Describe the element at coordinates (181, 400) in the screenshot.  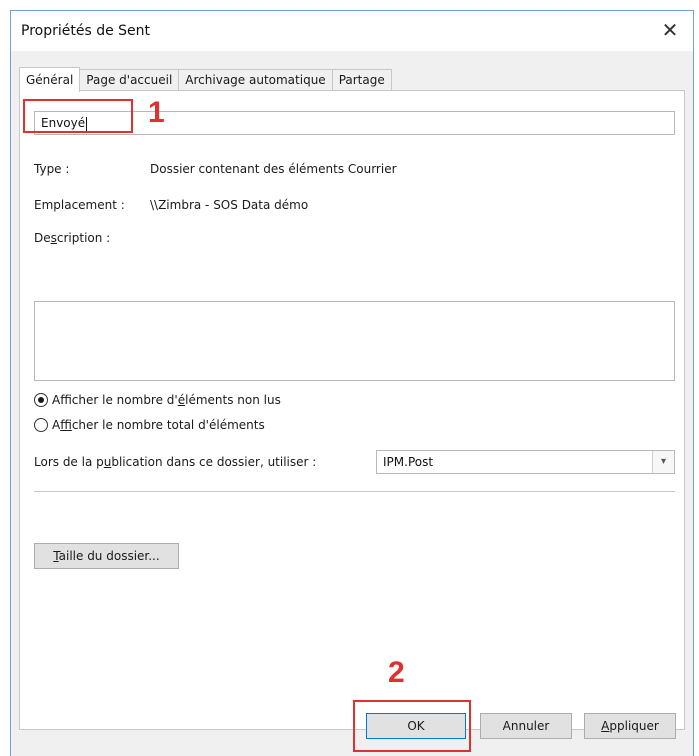
I see `radio-unread-accesskey: é` at that location.